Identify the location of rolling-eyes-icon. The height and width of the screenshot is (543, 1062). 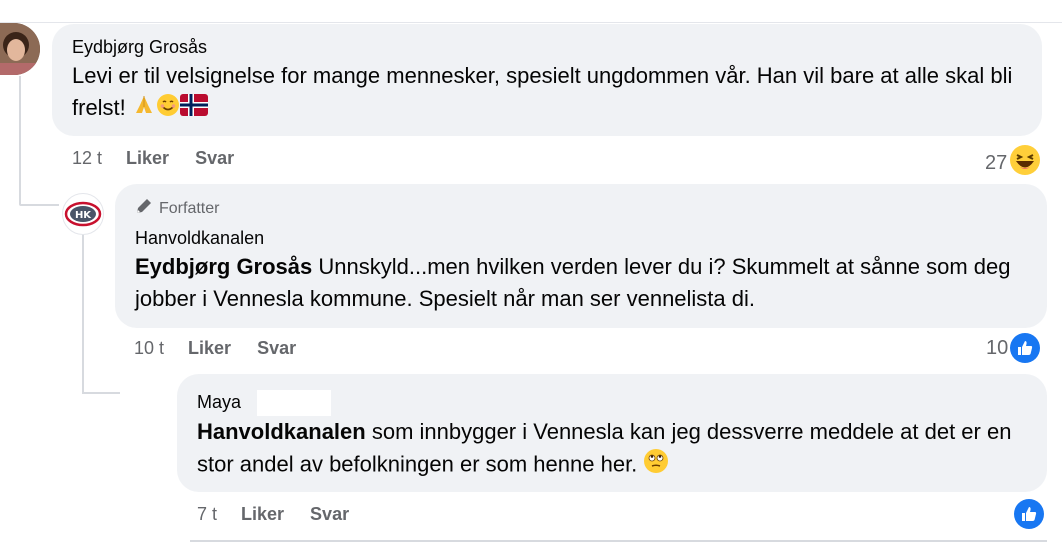
(656, 465).